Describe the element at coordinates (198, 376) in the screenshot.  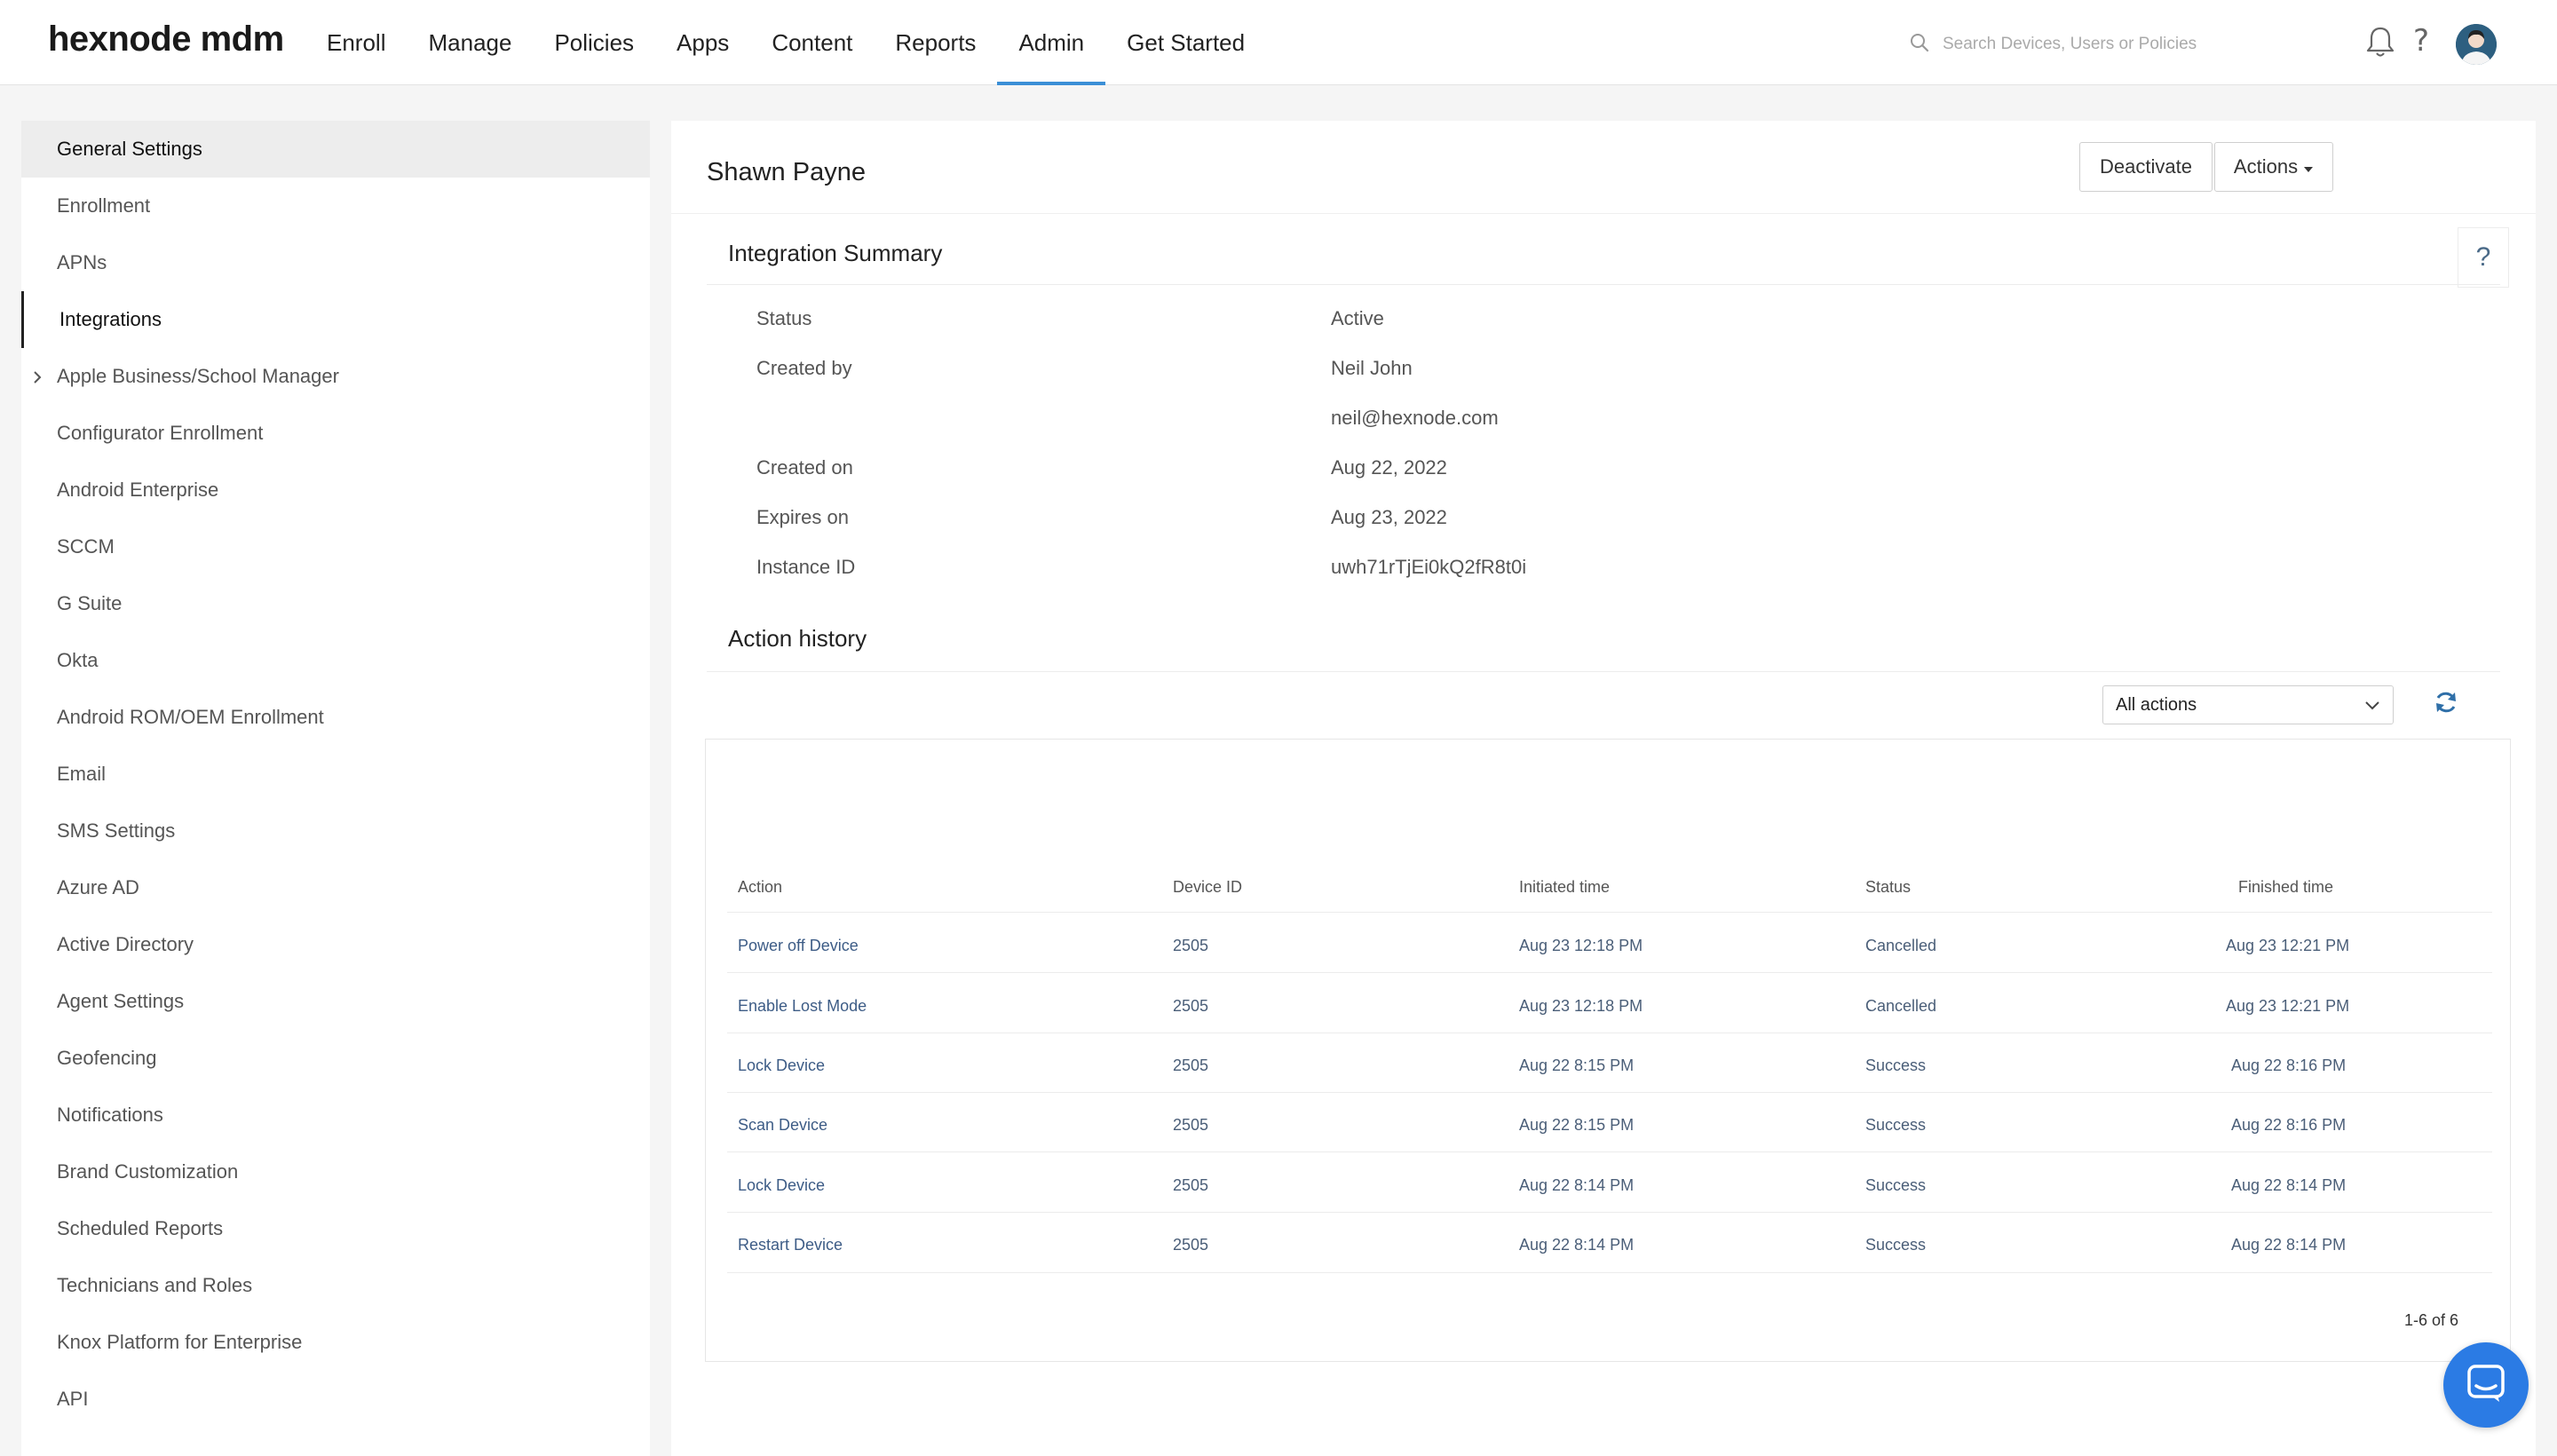
I see `sidebar-item-label: Apple Business/School Manager` at that location.